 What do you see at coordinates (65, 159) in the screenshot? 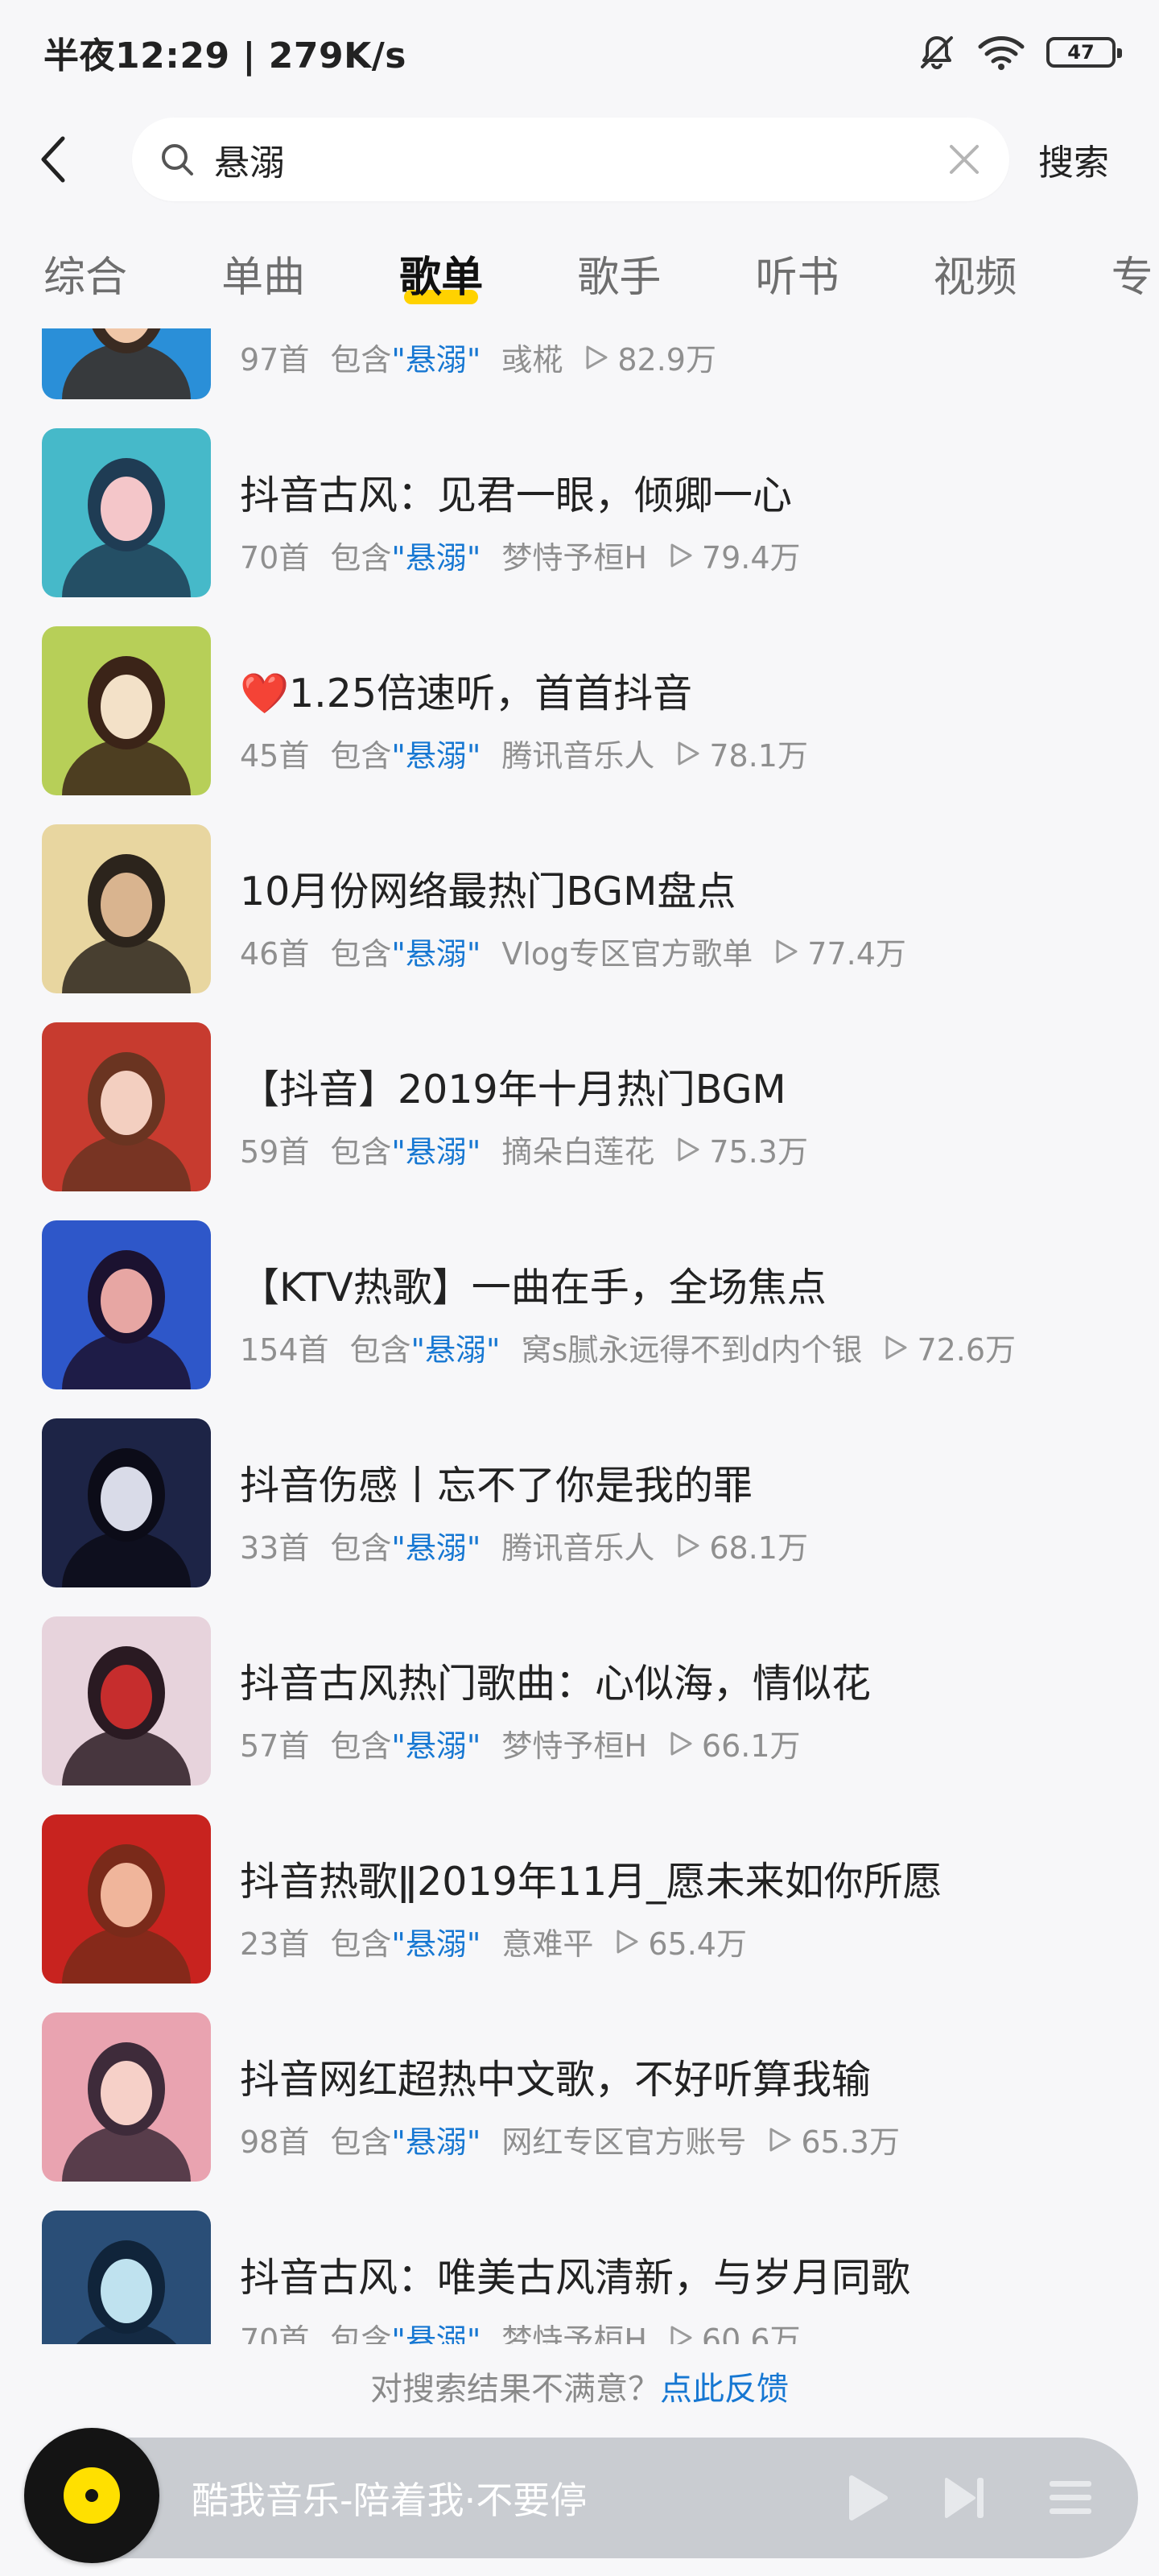
I see `back-button` at bounding box center [65, 159].